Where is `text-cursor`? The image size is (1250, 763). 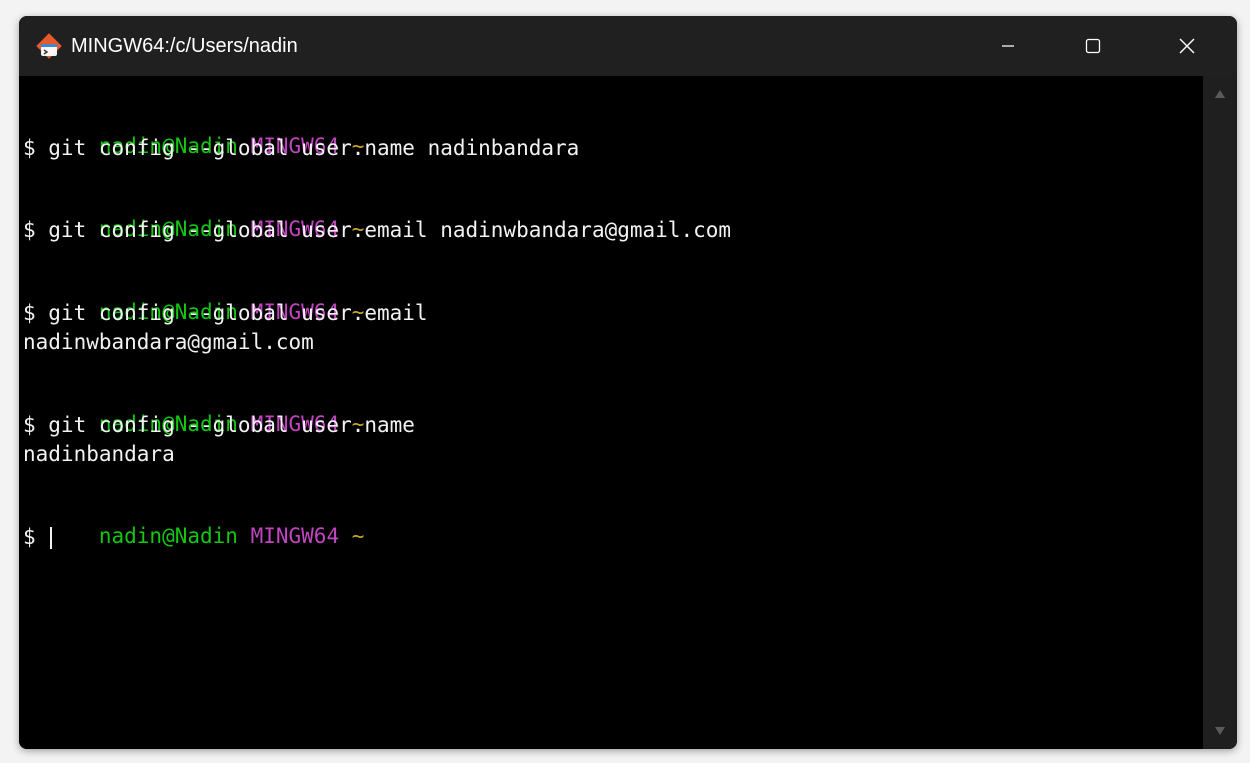
text-cursor is located at coordinates (51, 538).